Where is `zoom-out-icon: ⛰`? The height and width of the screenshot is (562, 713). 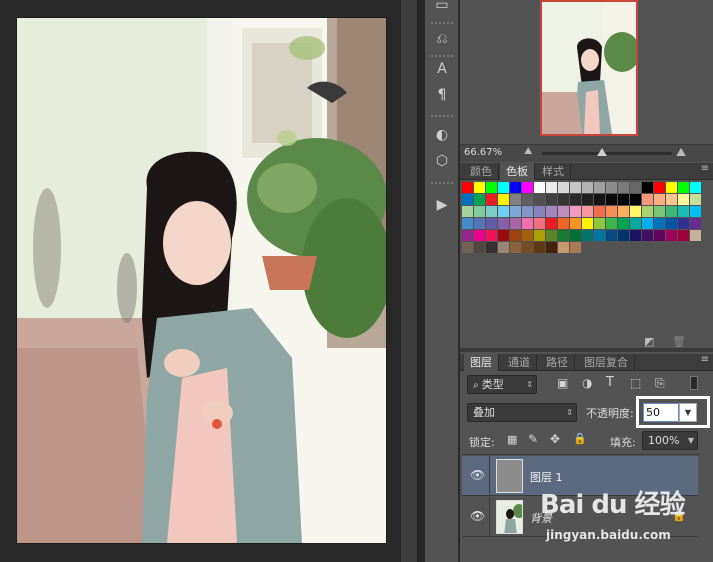
zoom-out-icon: ⛰ is located at coordinates (528, 151).